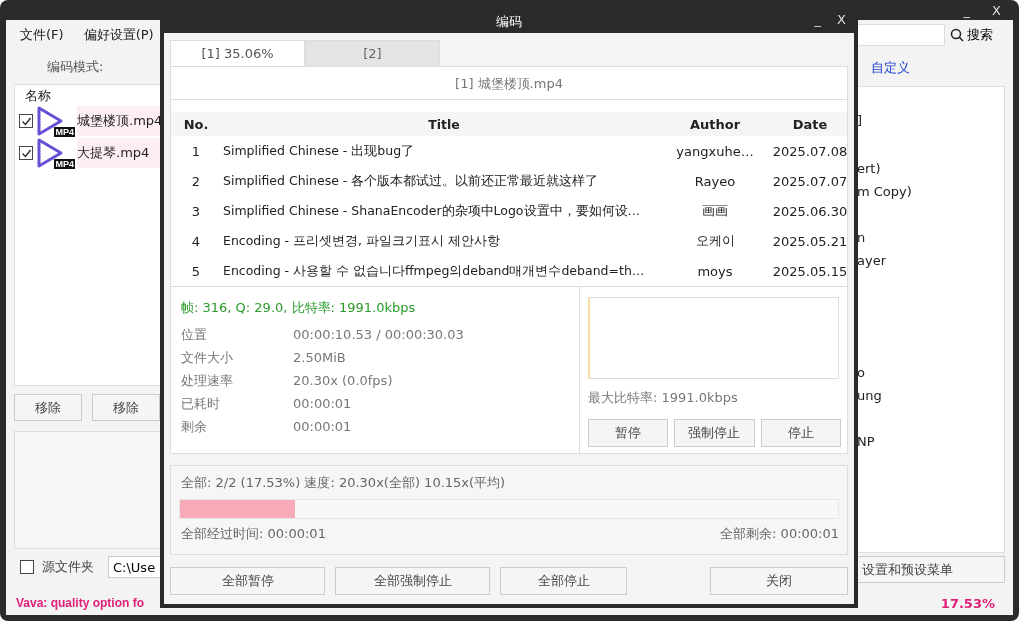 This screenshot has height=621, width=1019. What do you see at coordinates (663, 398) in the screenshot?
I see `max-bitrate: 最大比特率: 1991.0kbps` at bounding box center [663, 398].